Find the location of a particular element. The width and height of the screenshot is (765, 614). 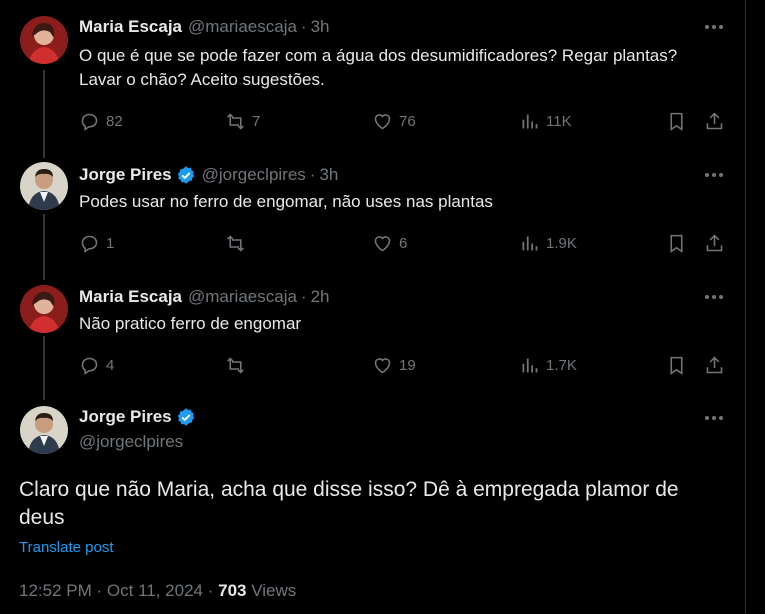

tweet-meta: 12:52 PM · Oct 11, 2024 · 703 Views is located at coordinates (157, 591).